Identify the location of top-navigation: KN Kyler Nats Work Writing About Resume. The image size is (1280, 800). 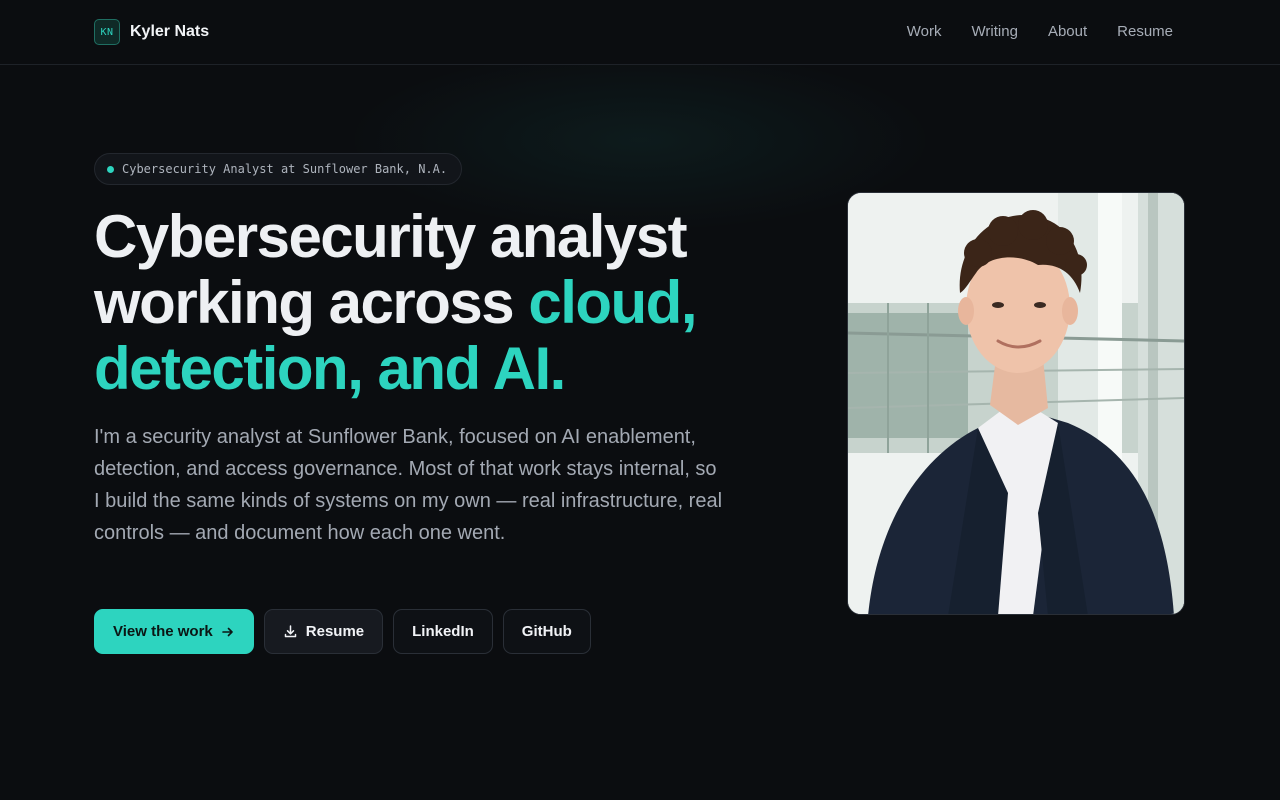
(640, 32).